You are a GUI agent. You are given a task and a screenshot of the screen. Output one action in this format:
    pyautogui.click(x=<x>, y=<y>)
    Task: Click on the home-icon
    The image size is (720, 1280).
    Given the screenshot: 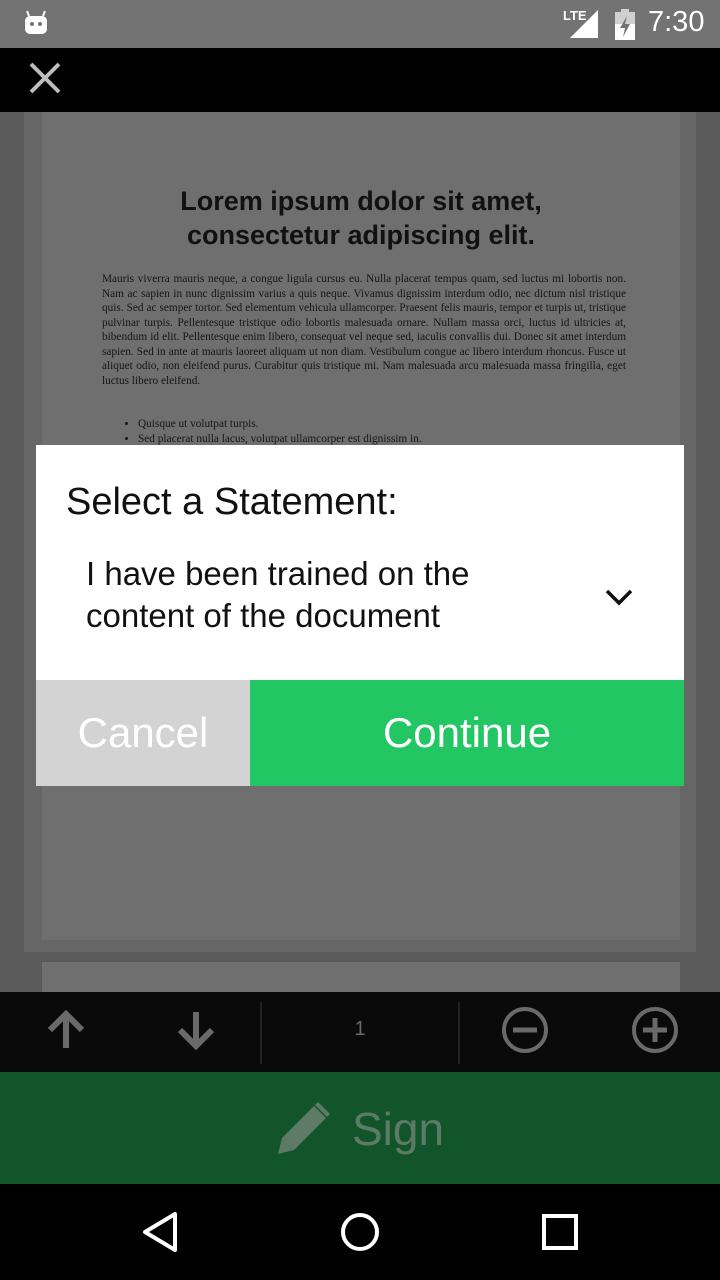 What is the action you would take?
    pyautogui.click(x=360, y=1234)
    